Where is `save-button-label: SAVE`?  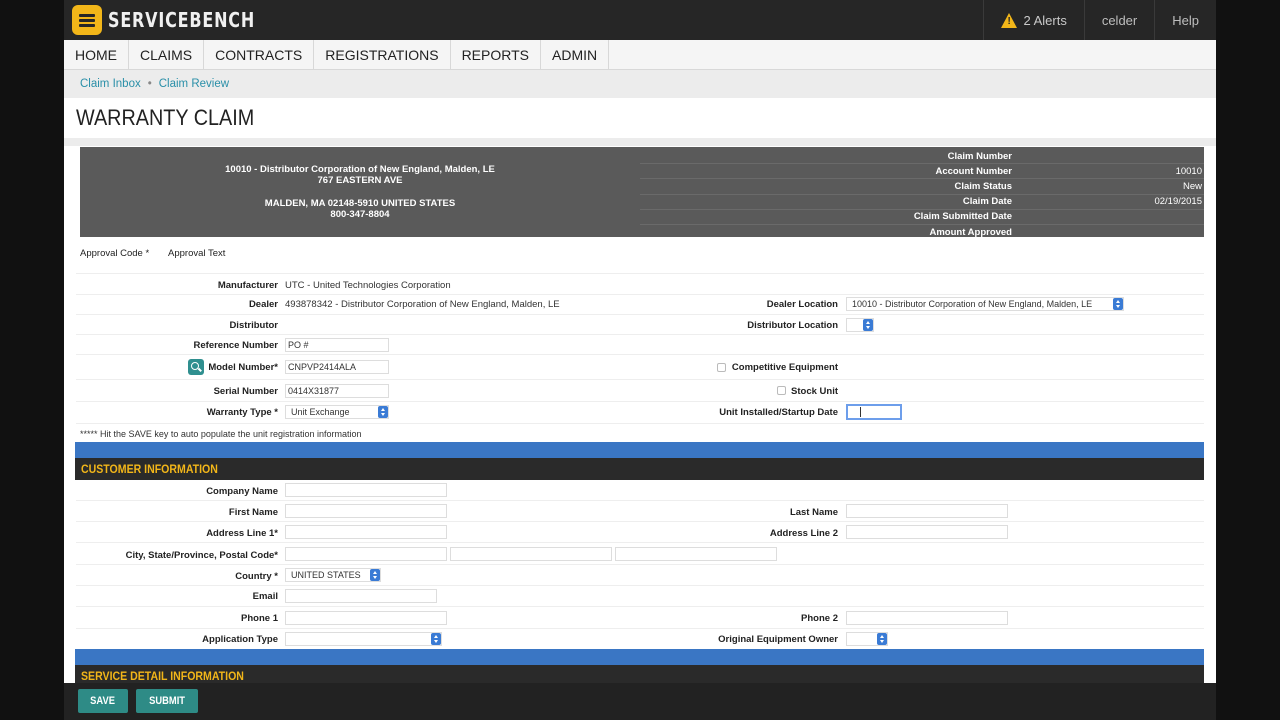
save-button-label: SAVE is located at coordinates (103, 701).